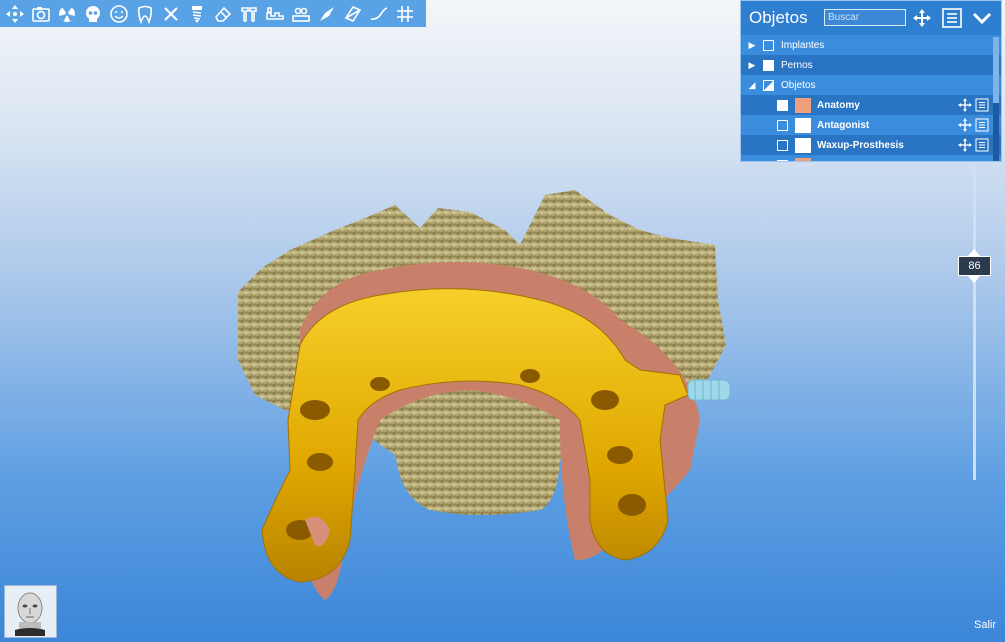 Image resolution: width=1005 pixels, height=642 pixels. I want to click on collapse-icon: ◢, so click(752, 85).